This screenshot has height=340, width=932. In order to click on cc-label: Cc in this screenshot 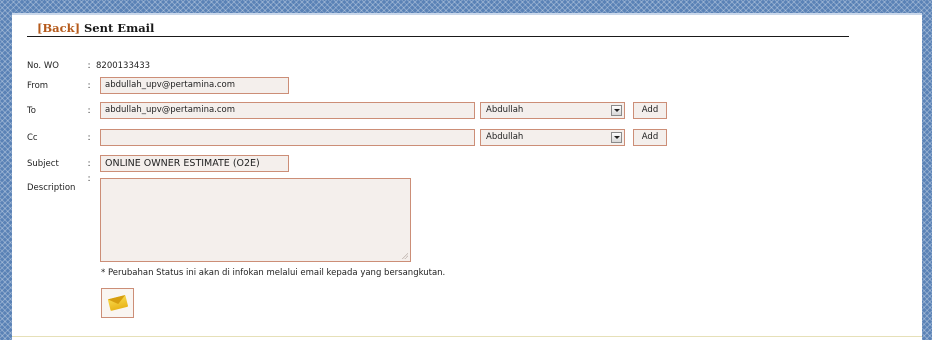, I will do `click(32, 138)`.